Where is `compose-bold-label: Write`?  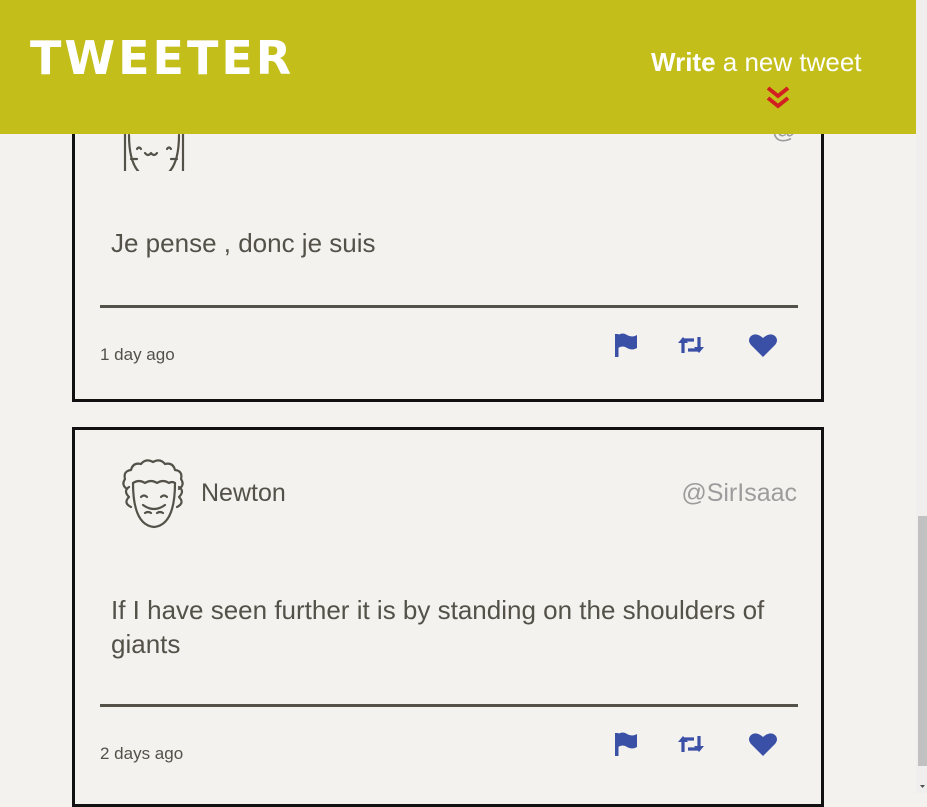 compose-bold-label: Write is located at coordinates (683, 62).